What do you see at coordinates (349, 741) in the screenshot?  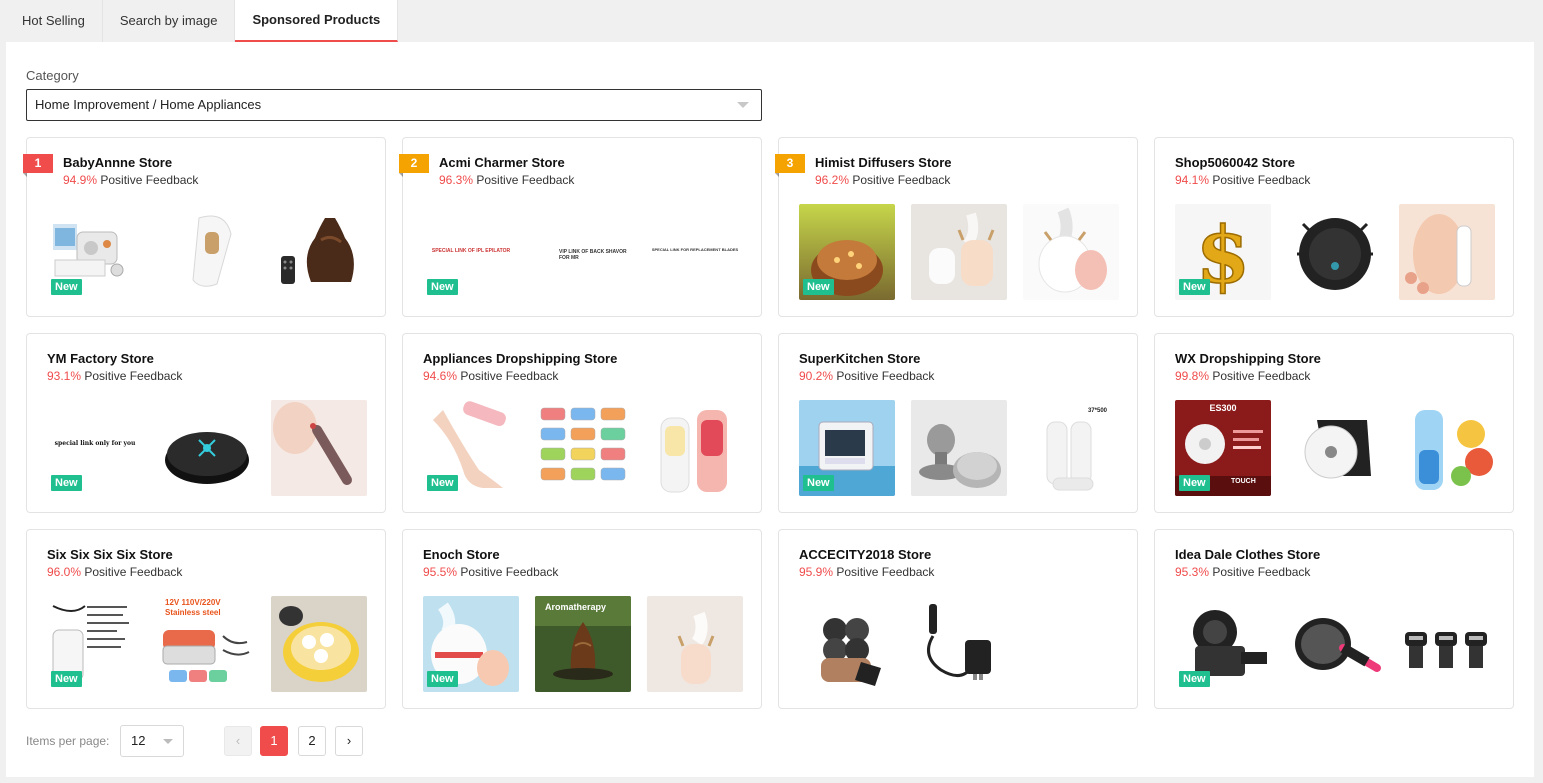 I see `next-page-button: ›` at bounding box center [349, 741].